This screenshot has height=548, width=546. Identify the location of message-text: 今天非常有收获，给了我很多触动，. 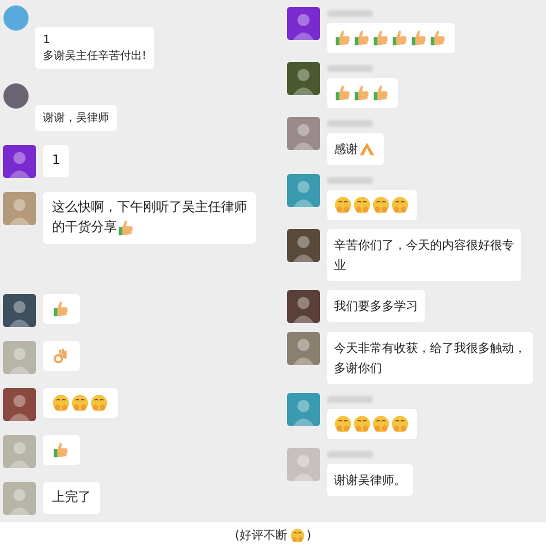
(430, 348).